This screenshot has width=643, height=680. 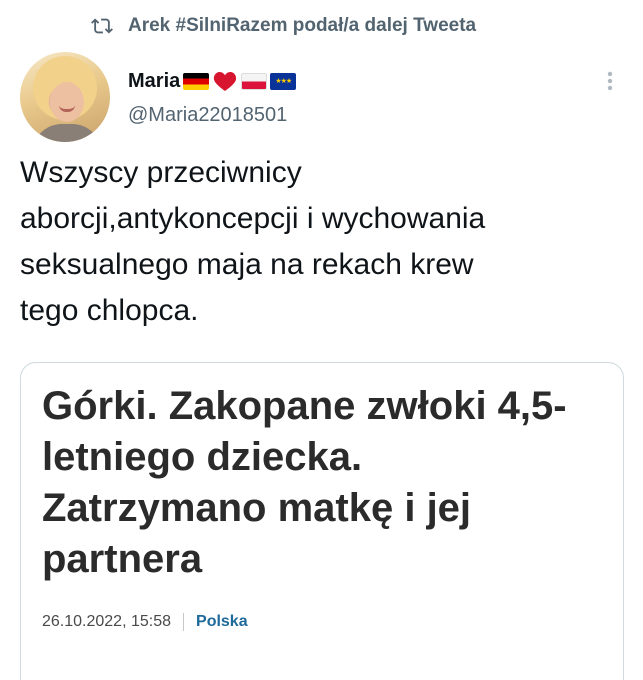 I want to click on card-divider, so click(x=184, y=622).